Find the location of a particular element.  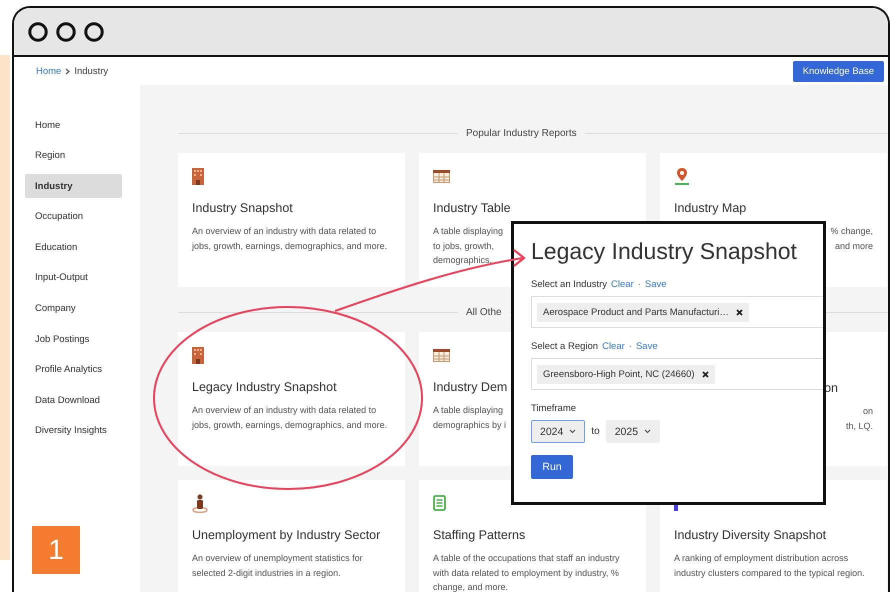

range-connector: to is located at coordinates (595, 431).